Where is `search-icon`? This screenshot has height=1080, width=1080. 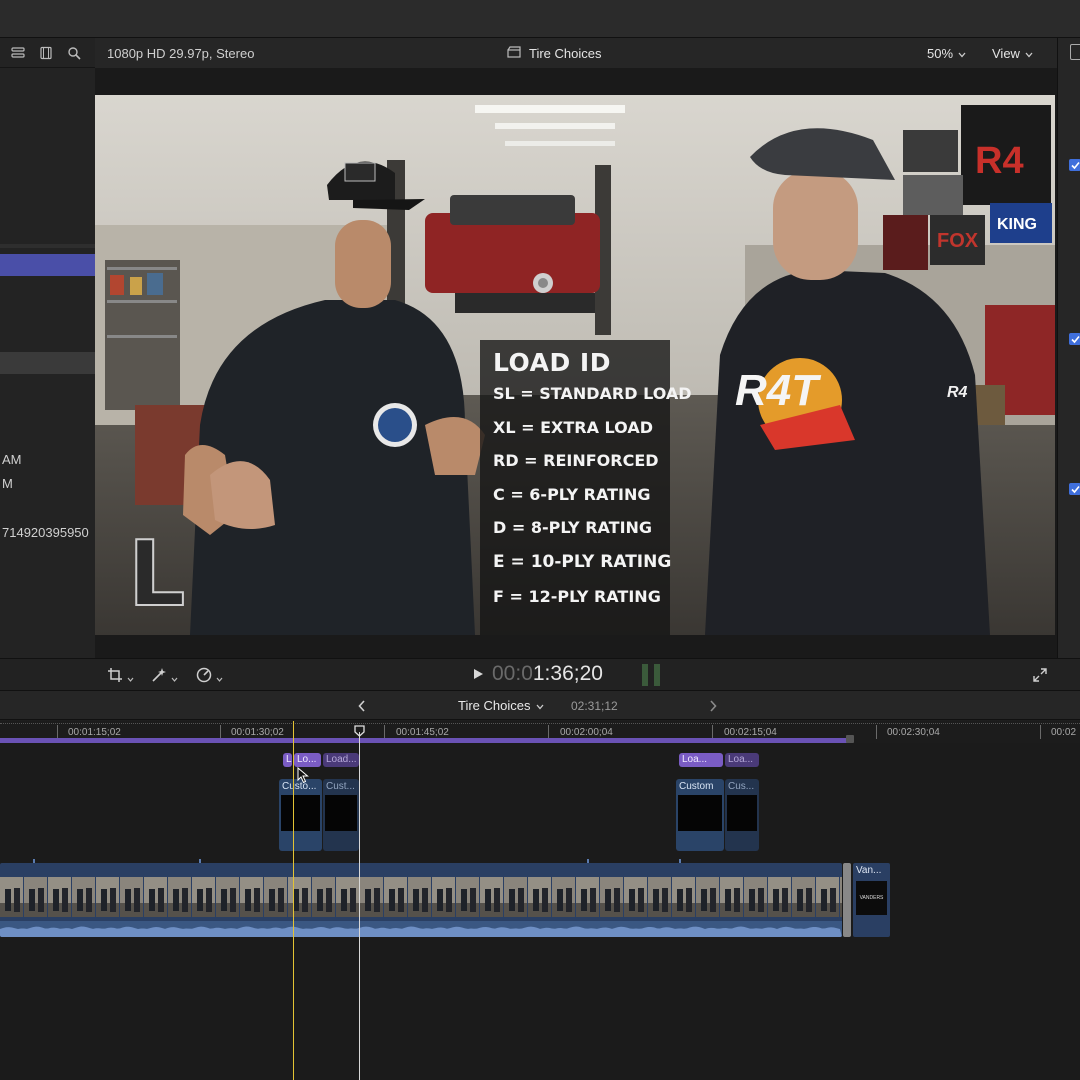 search-icon is located at coordinates (74, 53).